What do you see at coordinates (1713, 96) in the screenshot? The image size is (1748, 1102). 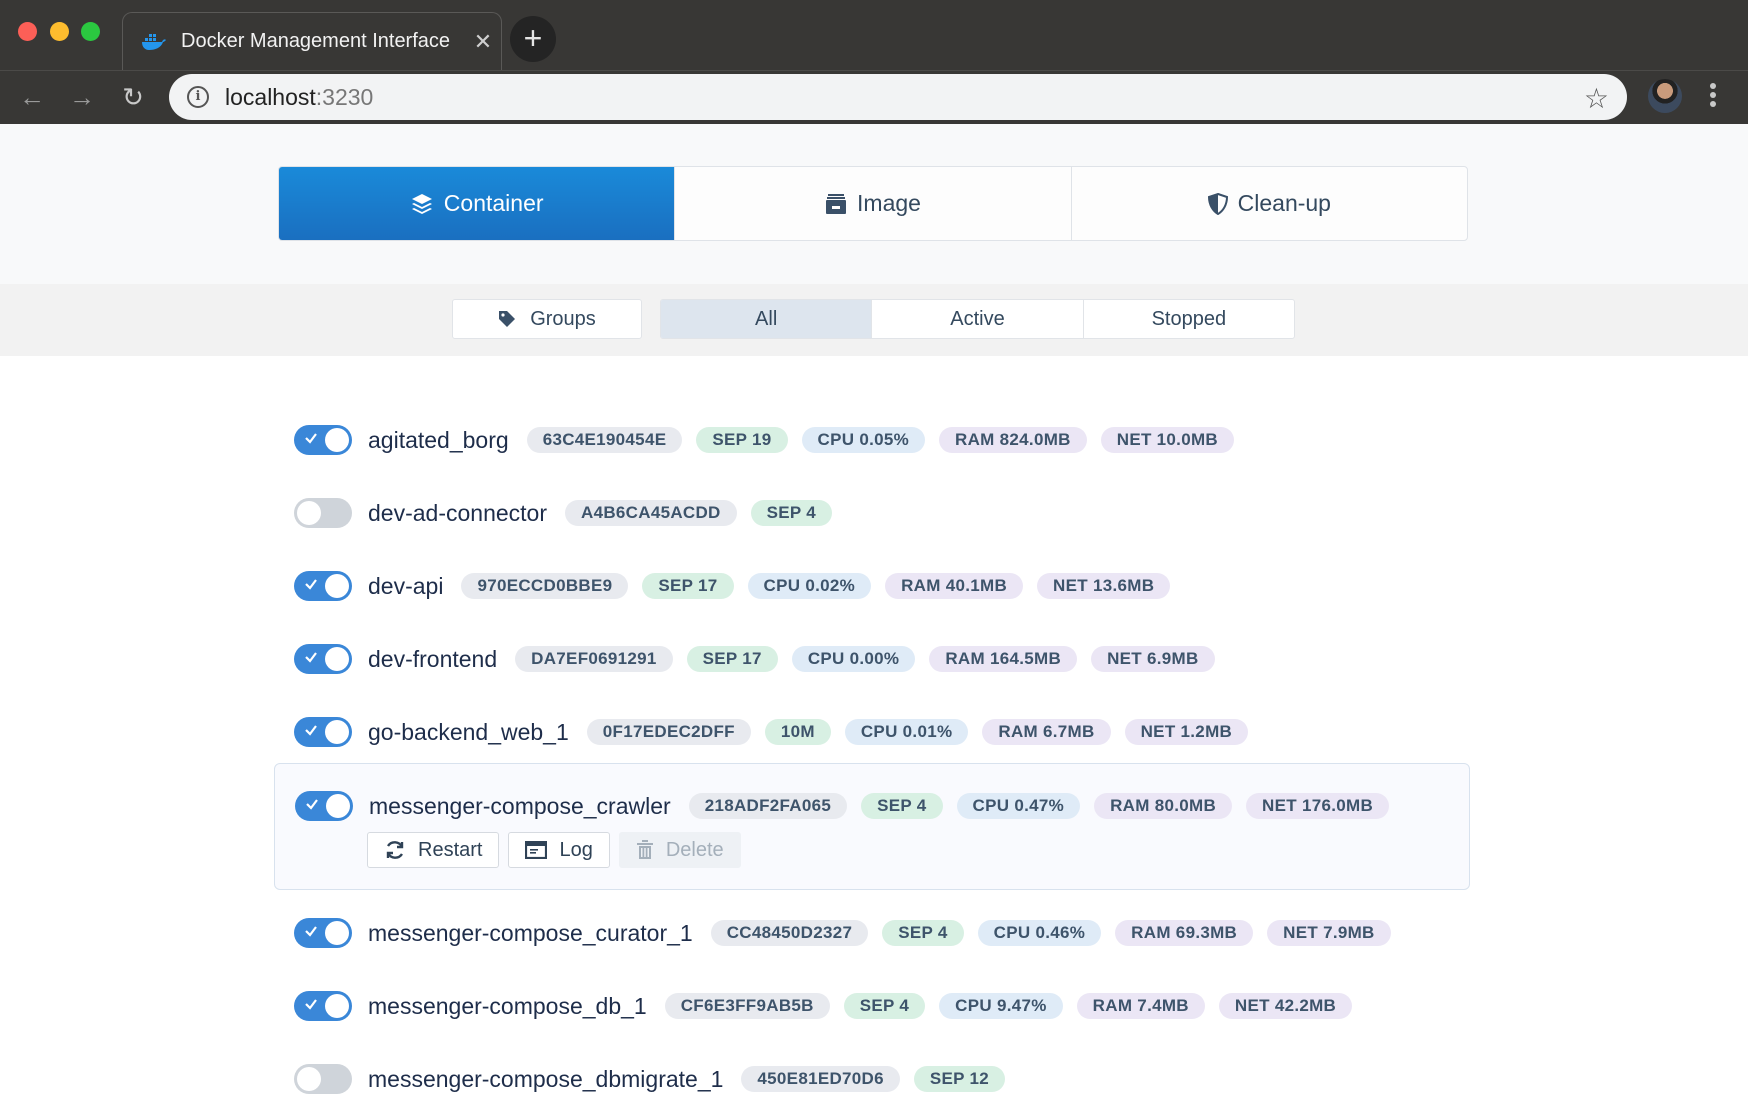 I see `browser-menu-icon` at bounding box center [1713, 96].